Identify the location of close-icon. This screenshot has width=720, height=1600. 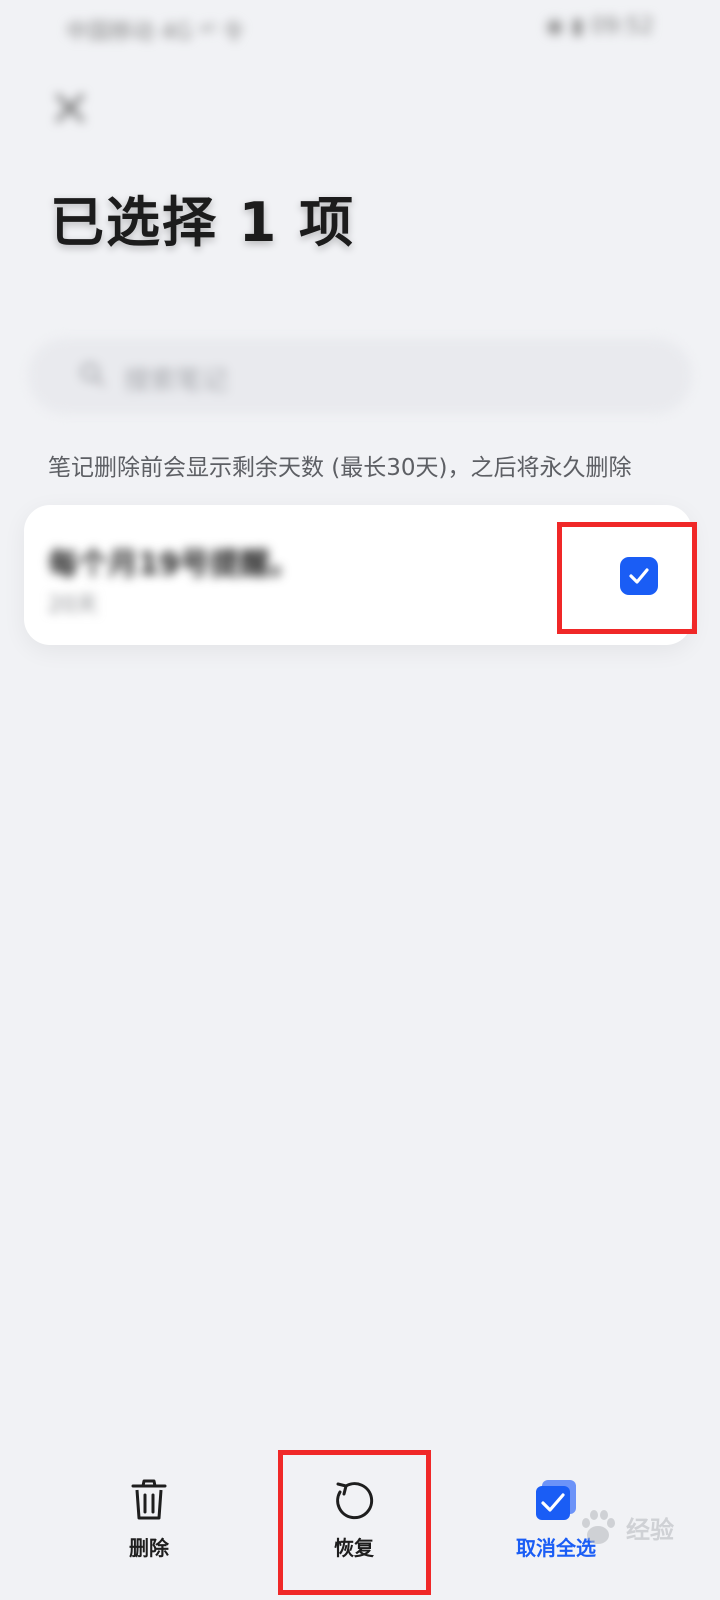
(70, 108).